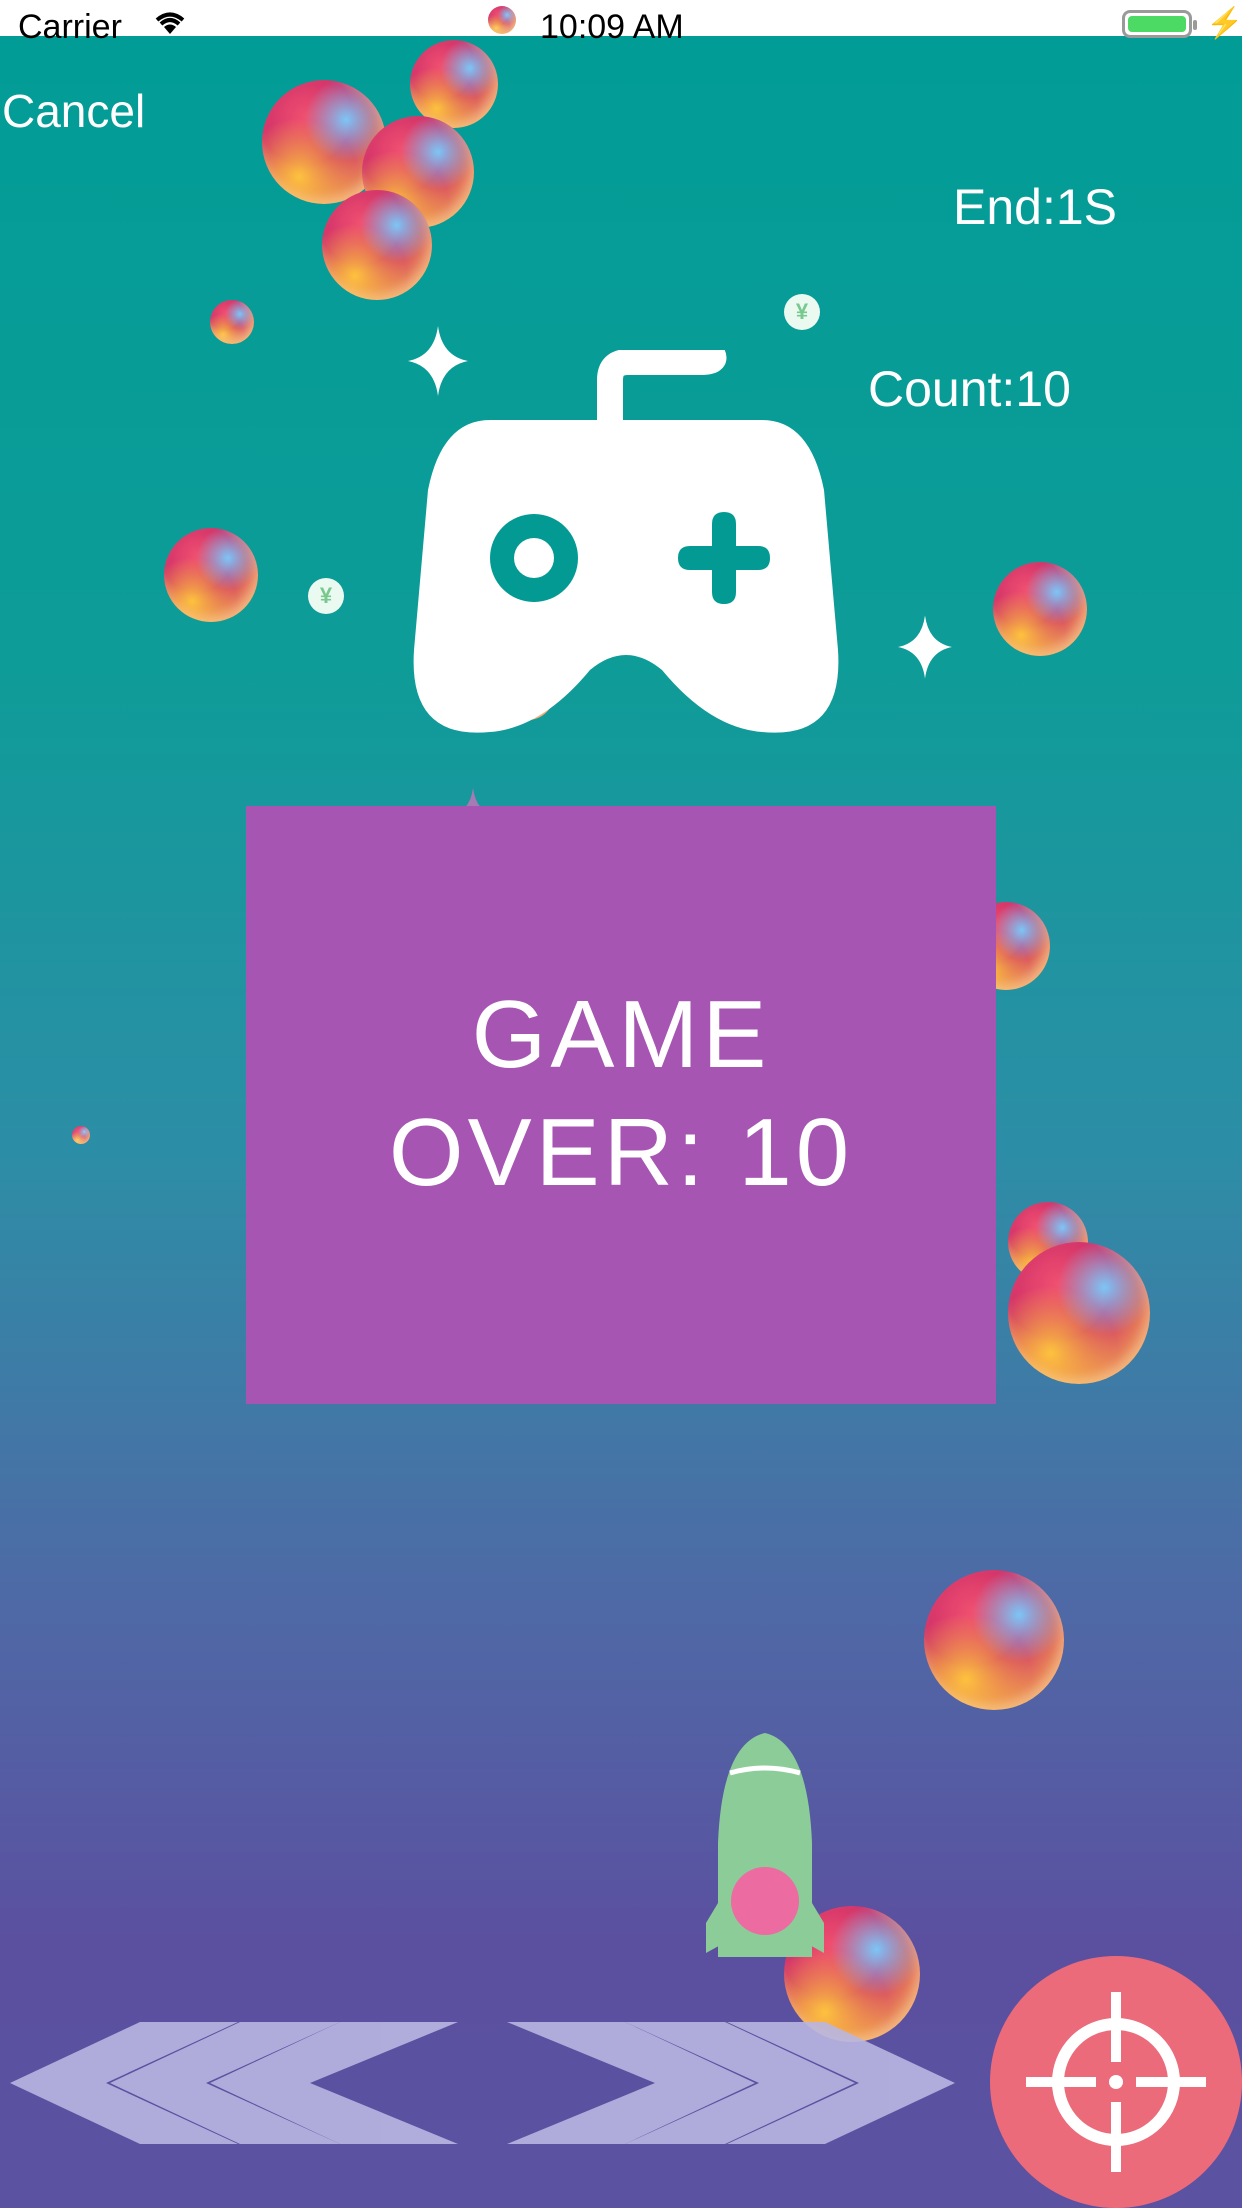 The width and height of the screenshot is (1242, 2208). I want to click on charging-bolt-icon: ⚡, so click(1224, 23).